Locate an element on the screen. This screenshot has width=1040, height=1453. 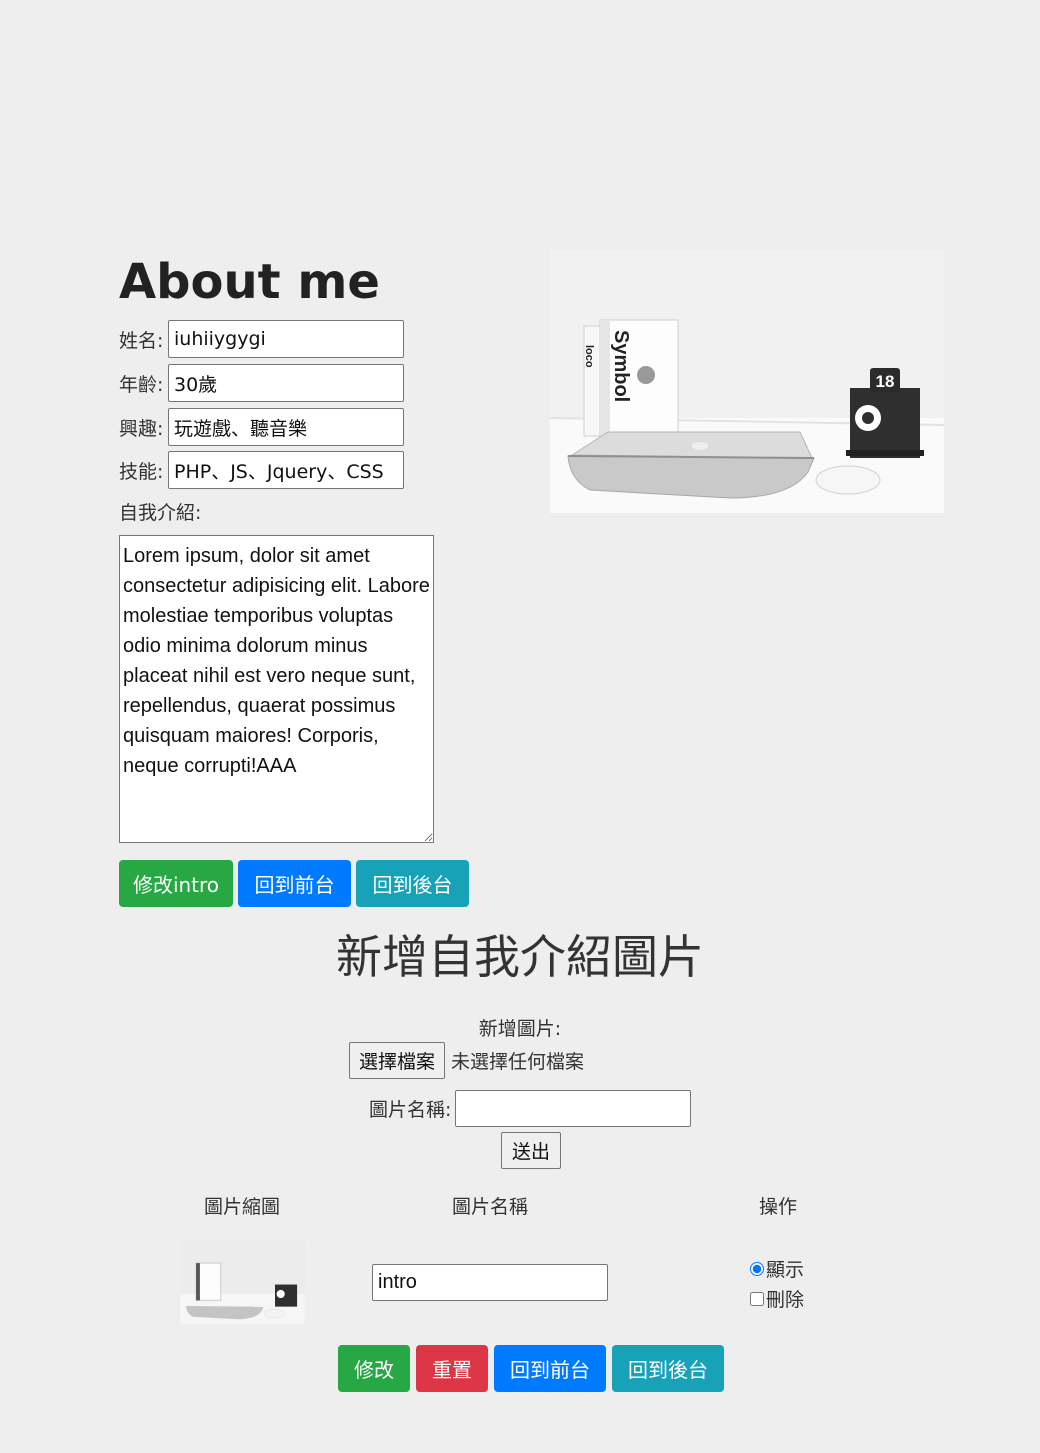
edit-button: 修改 is located at coordinates (374, 1368).